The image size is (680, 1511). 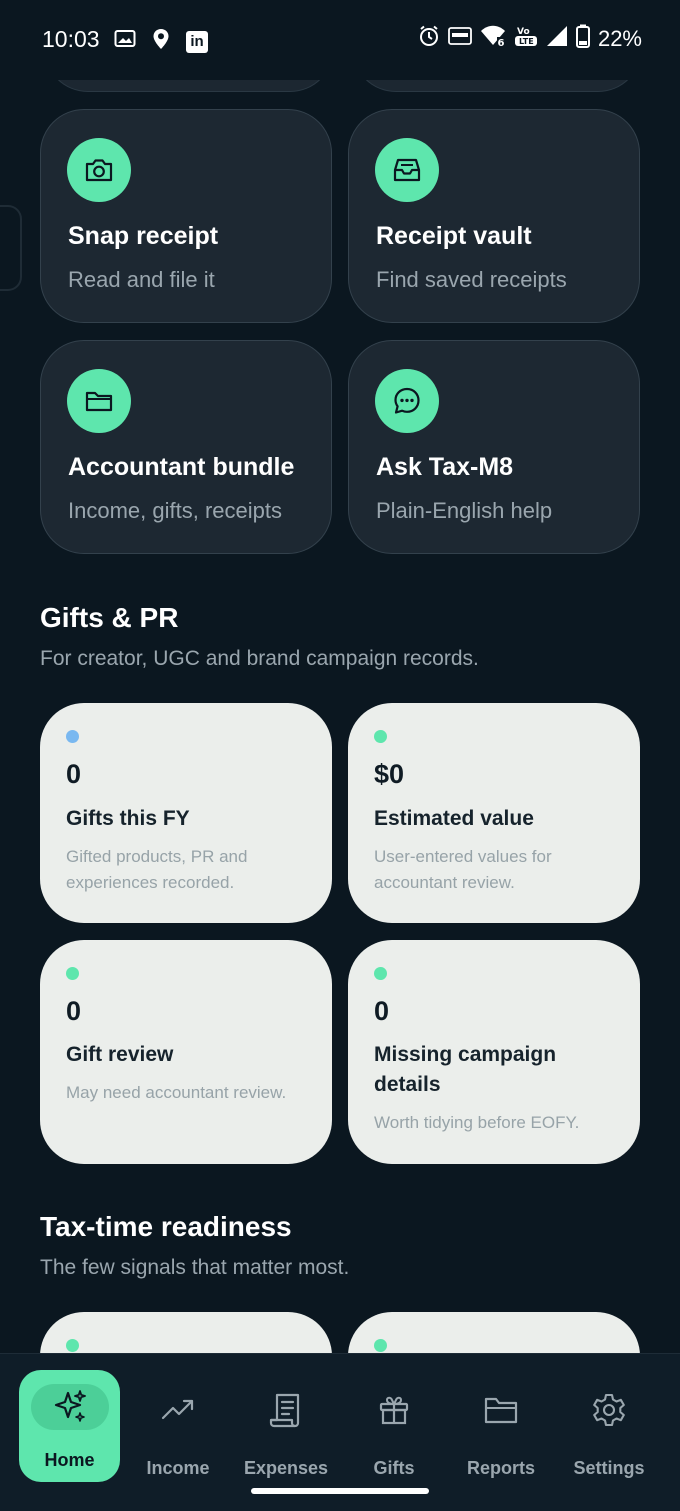 I want to click on image-icon, so click(x=125, y=41).